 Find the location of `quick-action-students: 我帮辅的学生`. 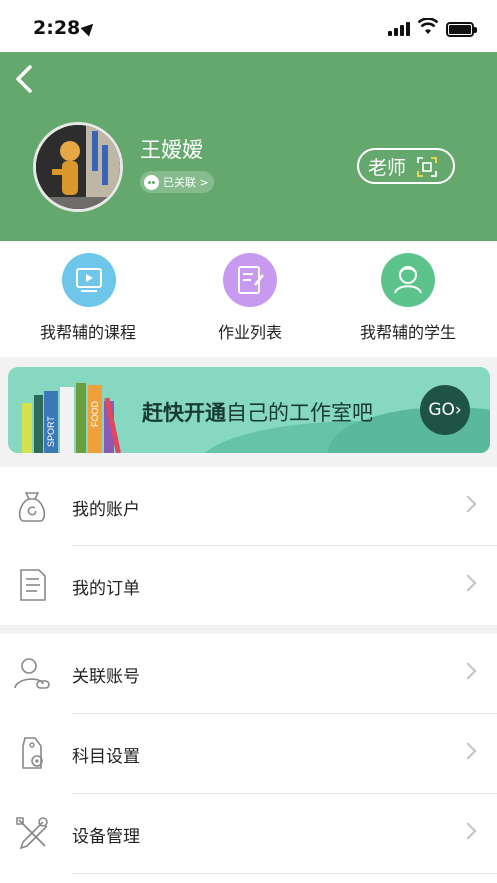

quick-action-students: 我帮辅的学生 is located at coordinates (408, 299).